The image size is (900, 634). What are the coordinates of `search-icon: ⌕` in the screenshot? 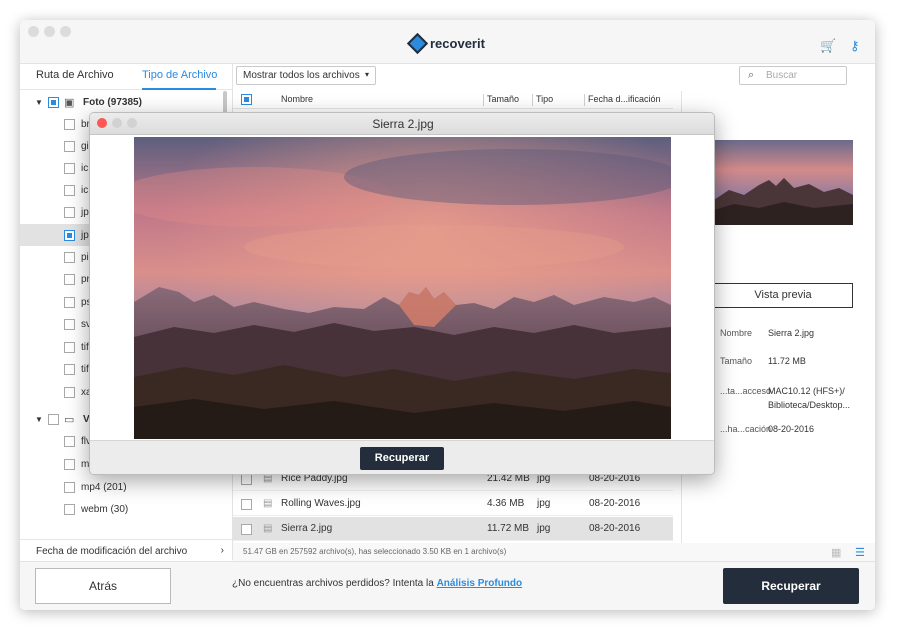 It's located at (751, 75).